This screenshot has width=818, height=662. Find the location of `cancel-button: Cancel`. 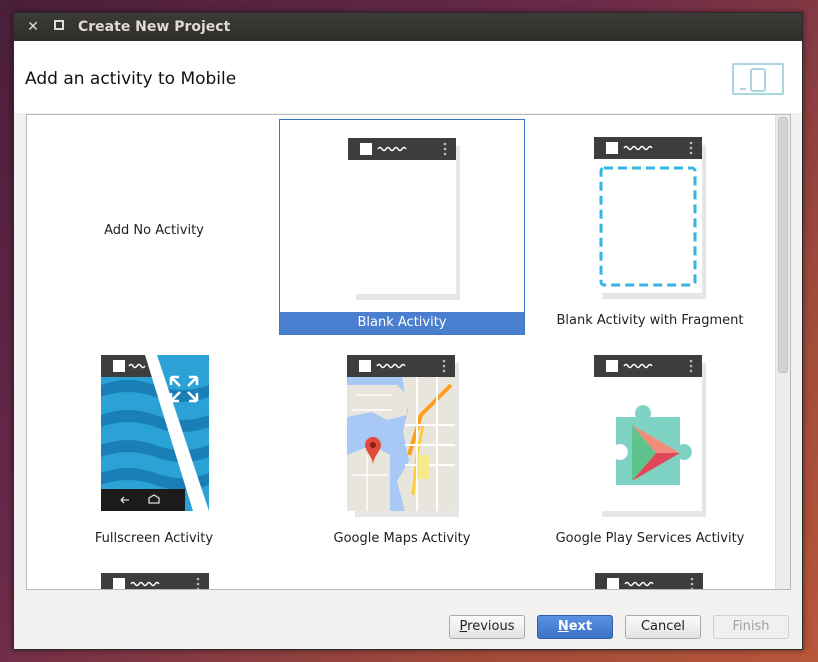

cancel-button: Cancel is located at coordinates (663, 627).